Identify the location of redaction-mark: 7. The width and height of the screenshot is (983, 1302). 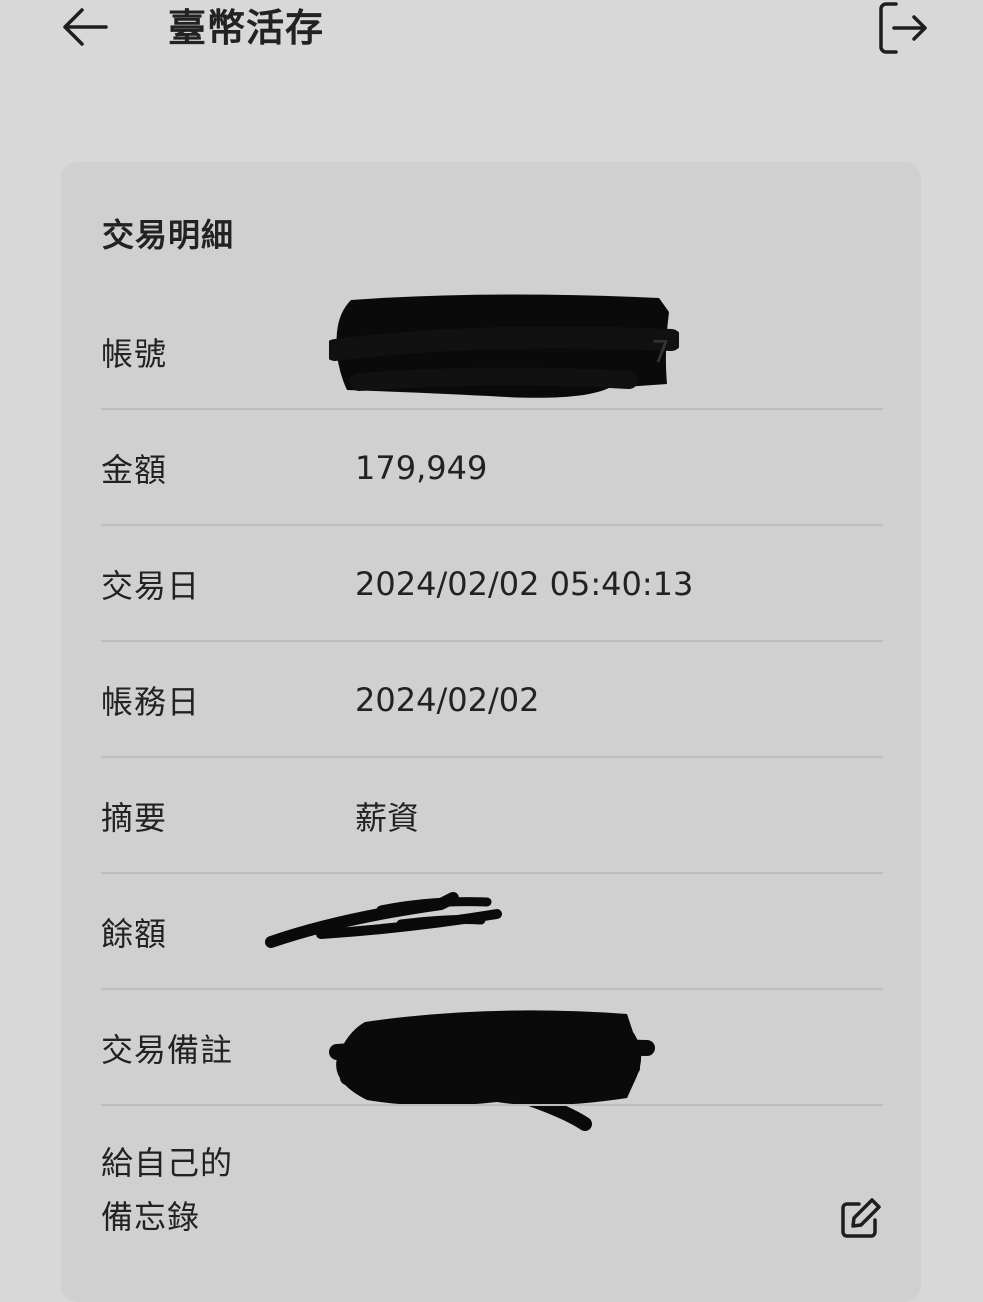
(504, 346).